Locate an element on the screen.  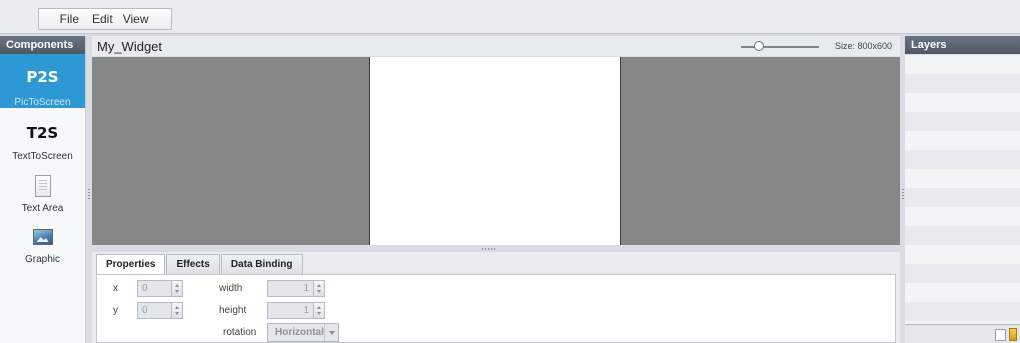
component-text-area-label: Text Area is located at coordinates (42, 208).